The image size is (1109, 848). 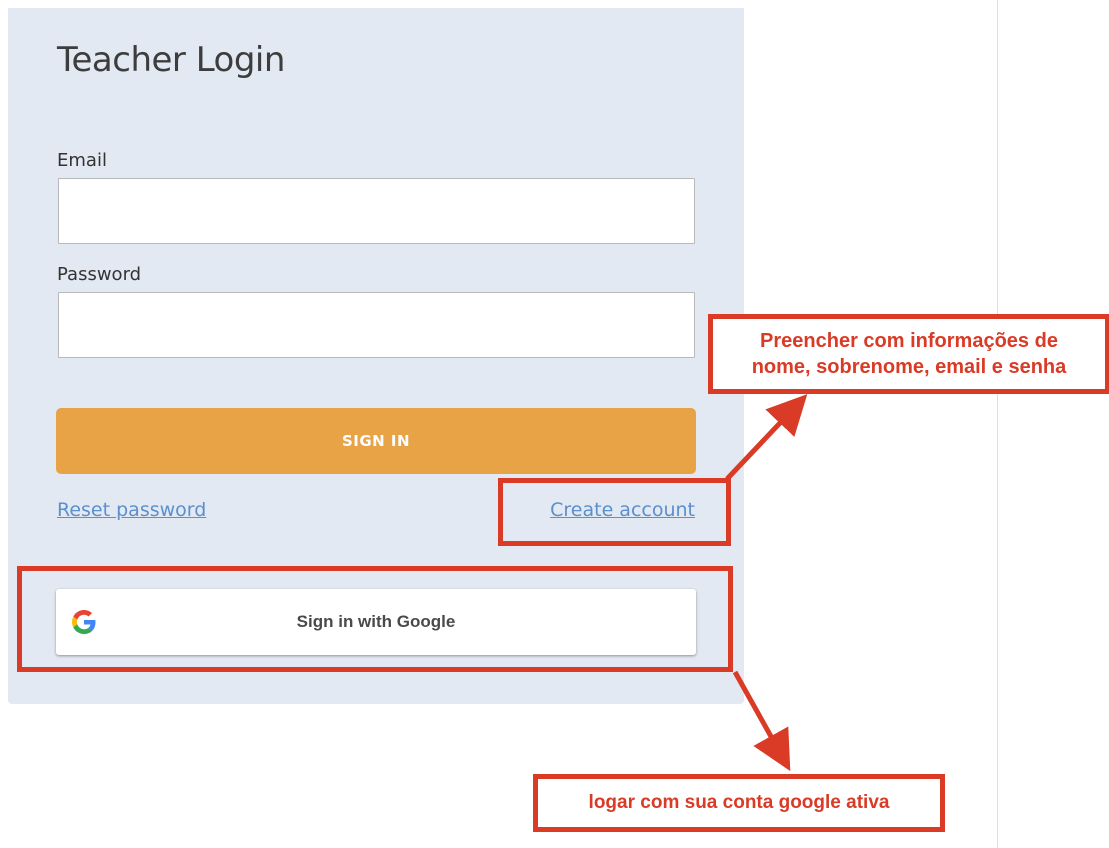 I want to click on password-label: Password, so click(x=99, y=274).